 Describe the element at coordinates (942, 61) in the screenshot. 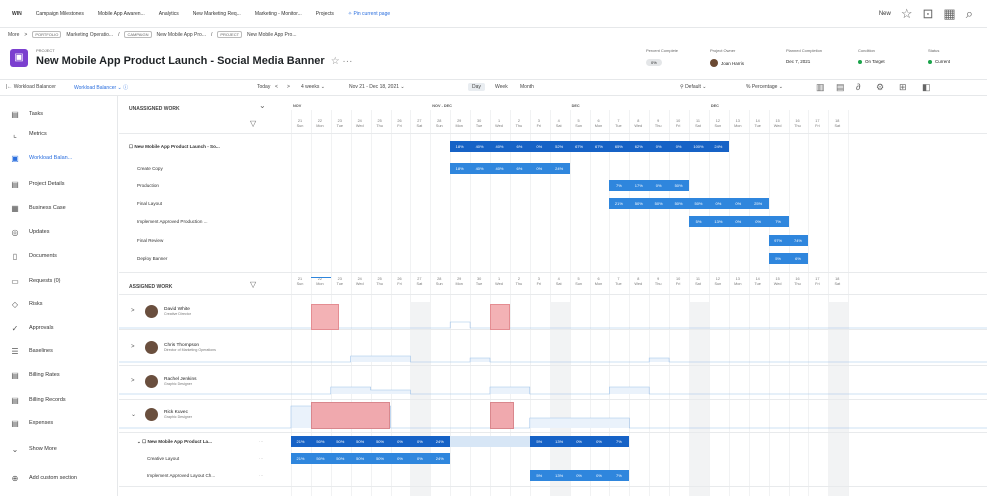

I see `status-value: Current` at that location.